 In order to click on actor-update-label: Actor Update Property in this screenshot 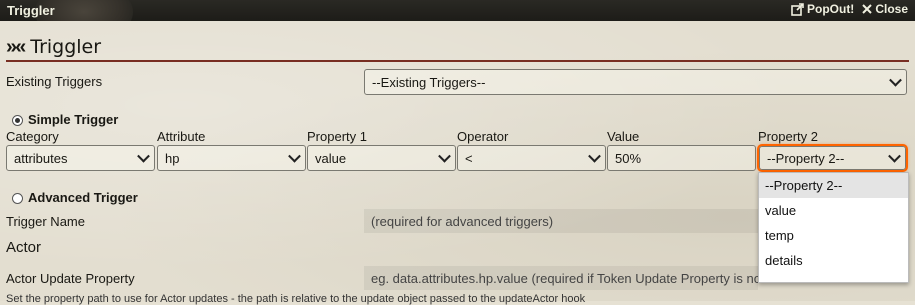, I will do `click(70, 278)`.